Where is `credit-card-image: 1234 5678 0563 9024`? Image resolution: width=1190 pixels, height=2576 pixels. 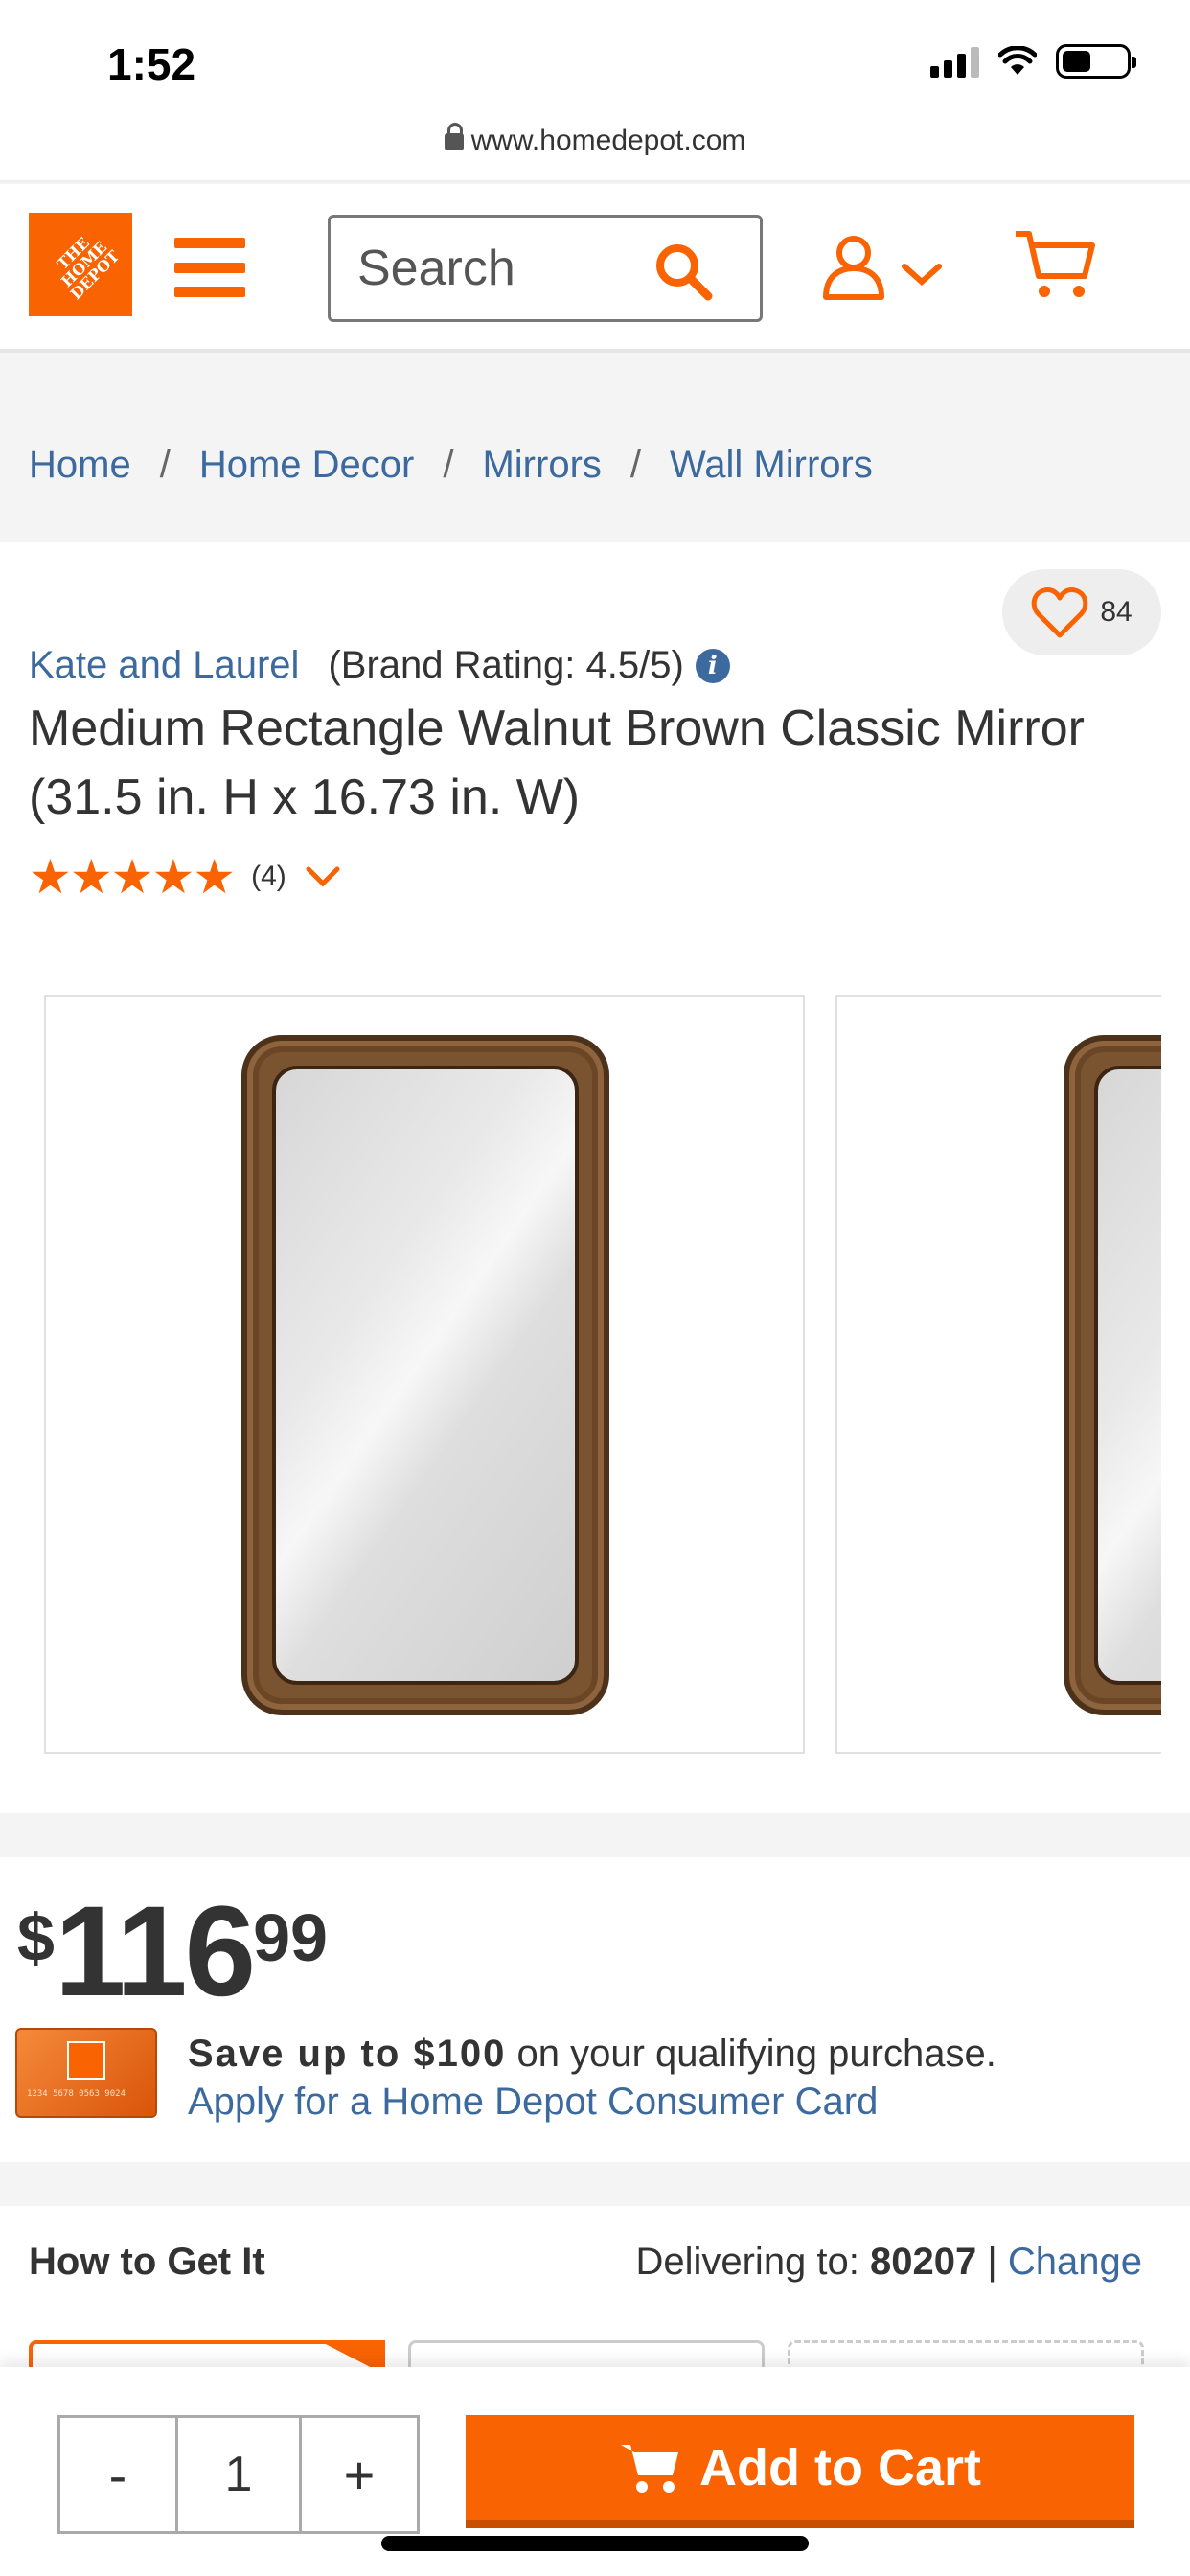 credit-card-image: 1234 5678 0563 9024 is located at coordinates (86, 2073).